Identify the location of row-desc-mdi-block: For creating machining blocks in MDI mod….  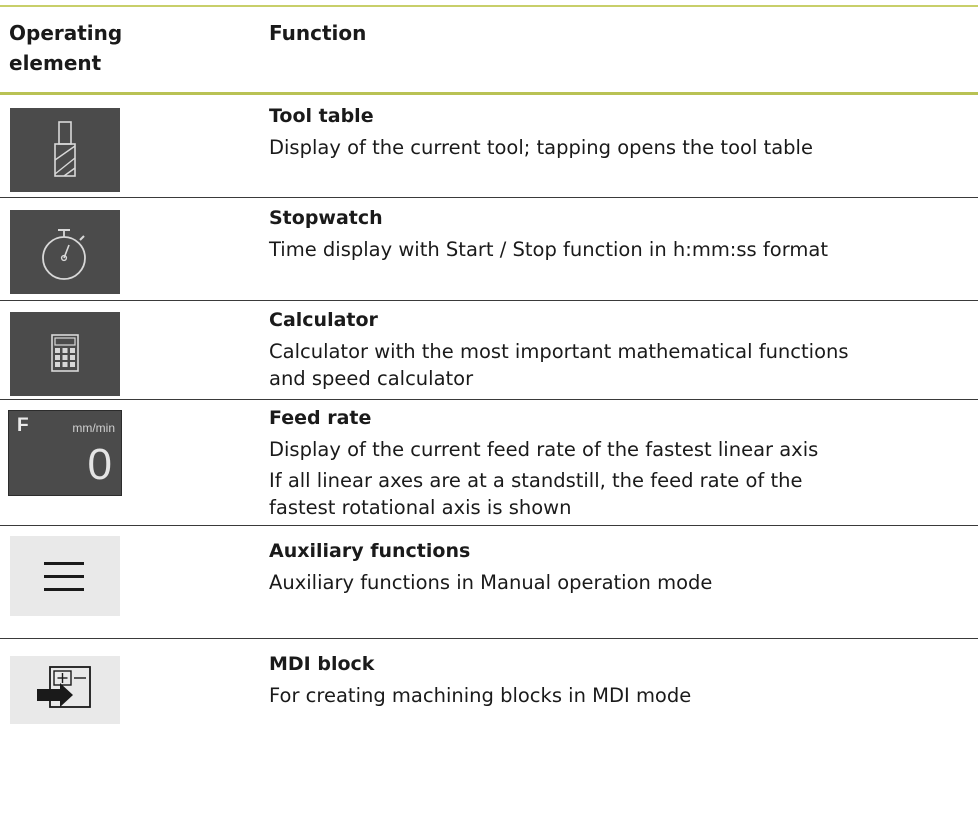
(480, 695).